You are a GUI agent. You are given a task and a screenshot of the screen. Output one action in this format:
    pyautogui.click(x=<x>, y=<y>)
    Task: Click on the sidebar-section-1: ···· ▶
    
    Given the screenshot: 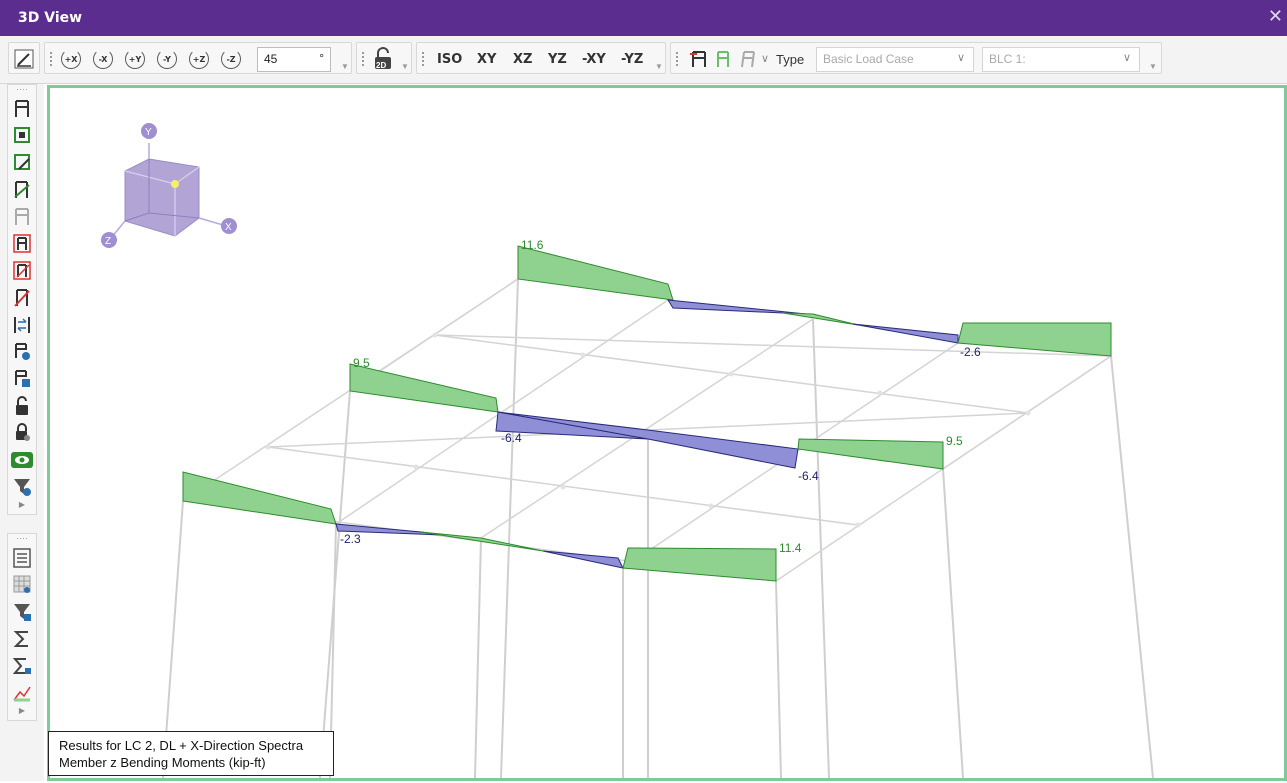 What is the action you would take?
    pyautogui.click(x=22, y=299)
    